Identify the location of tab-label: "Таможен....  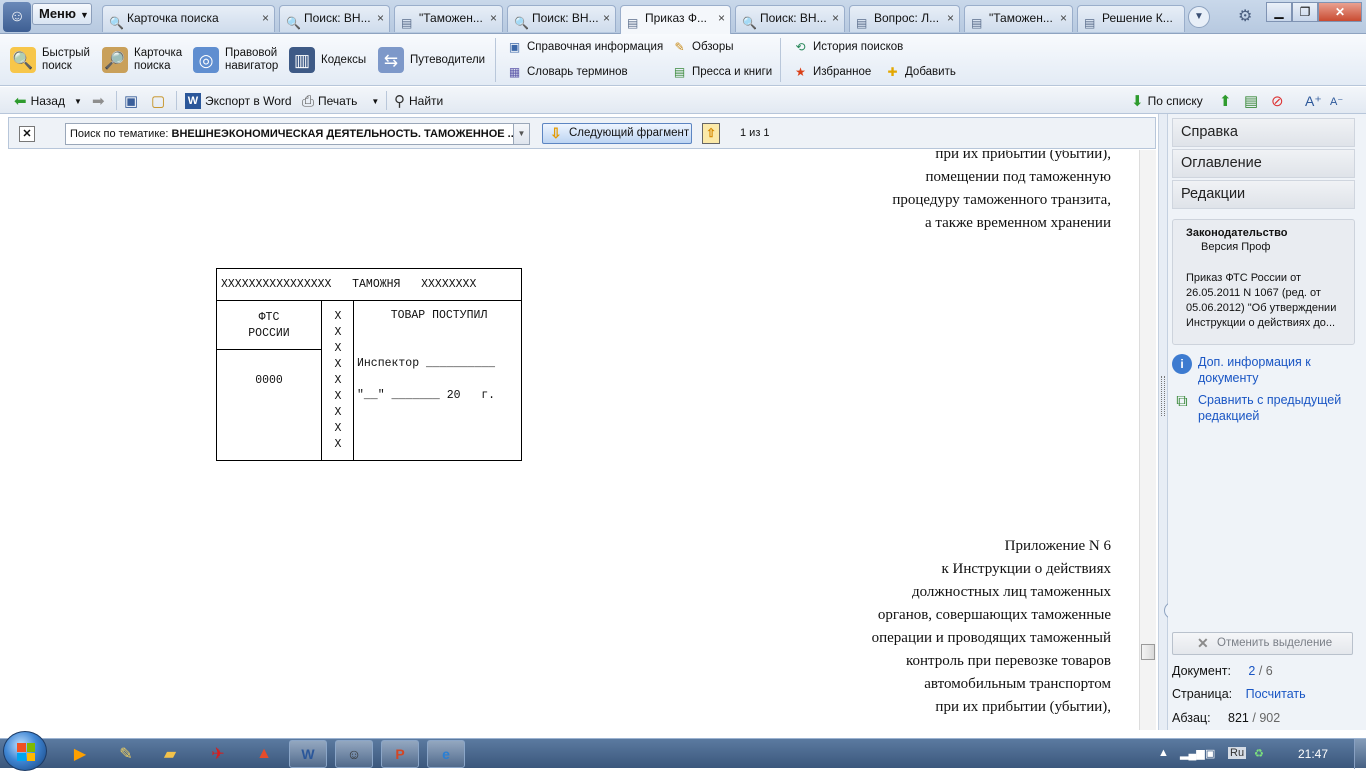
(451, 18).